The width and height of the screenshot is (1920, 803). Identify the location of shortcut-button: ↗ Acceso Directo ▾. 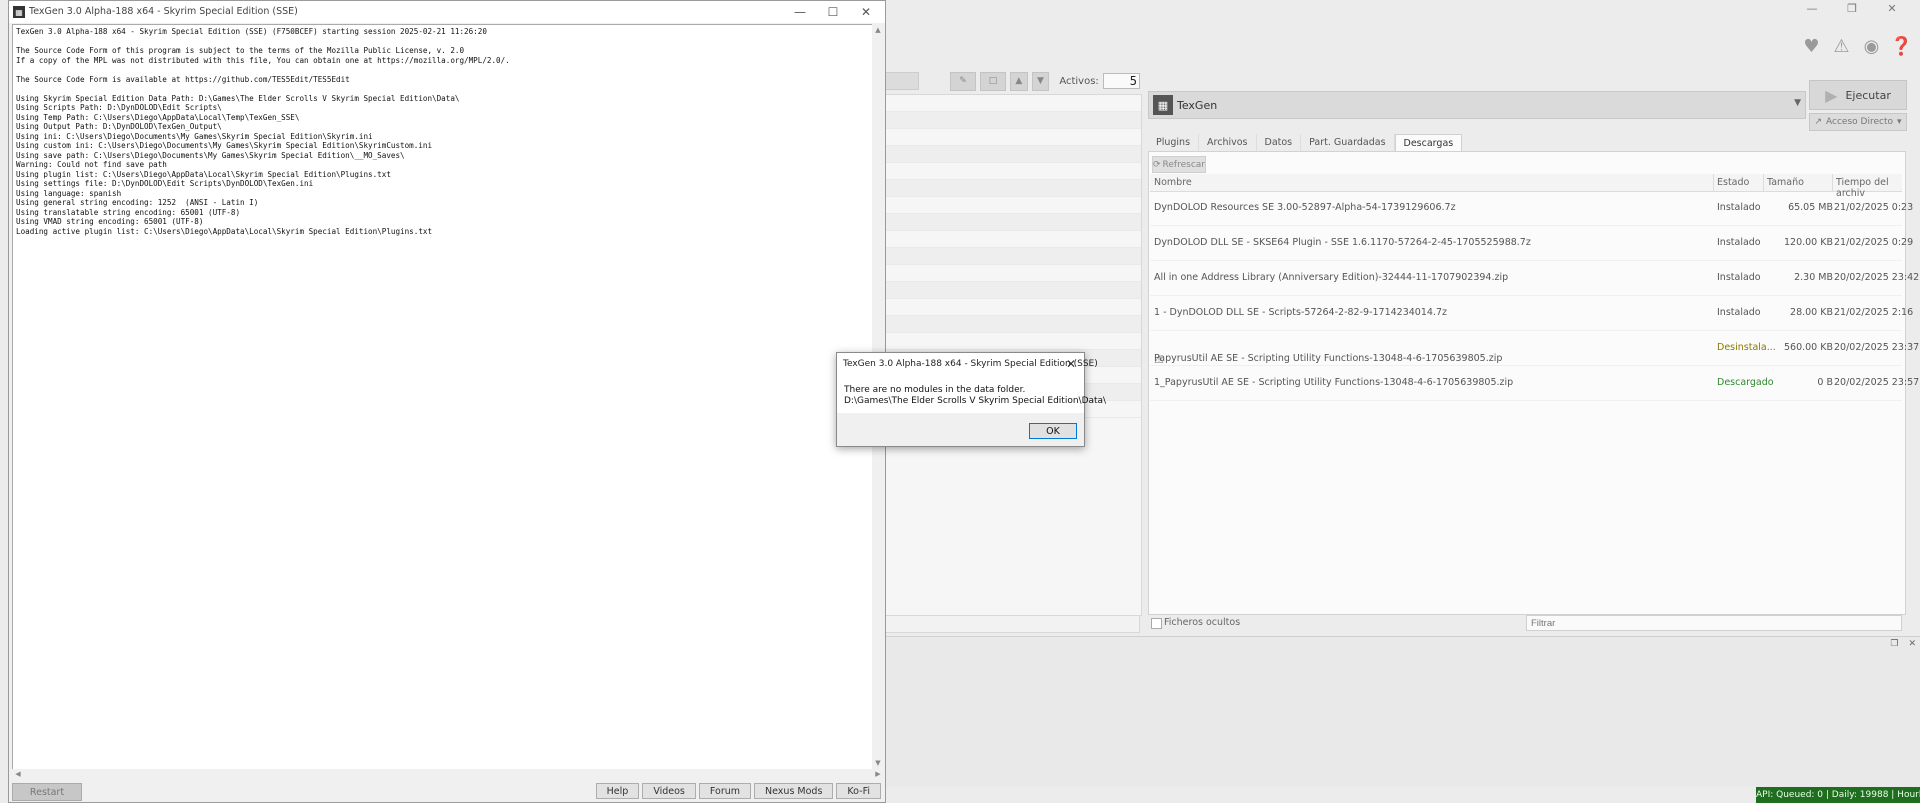
(1858, 122).